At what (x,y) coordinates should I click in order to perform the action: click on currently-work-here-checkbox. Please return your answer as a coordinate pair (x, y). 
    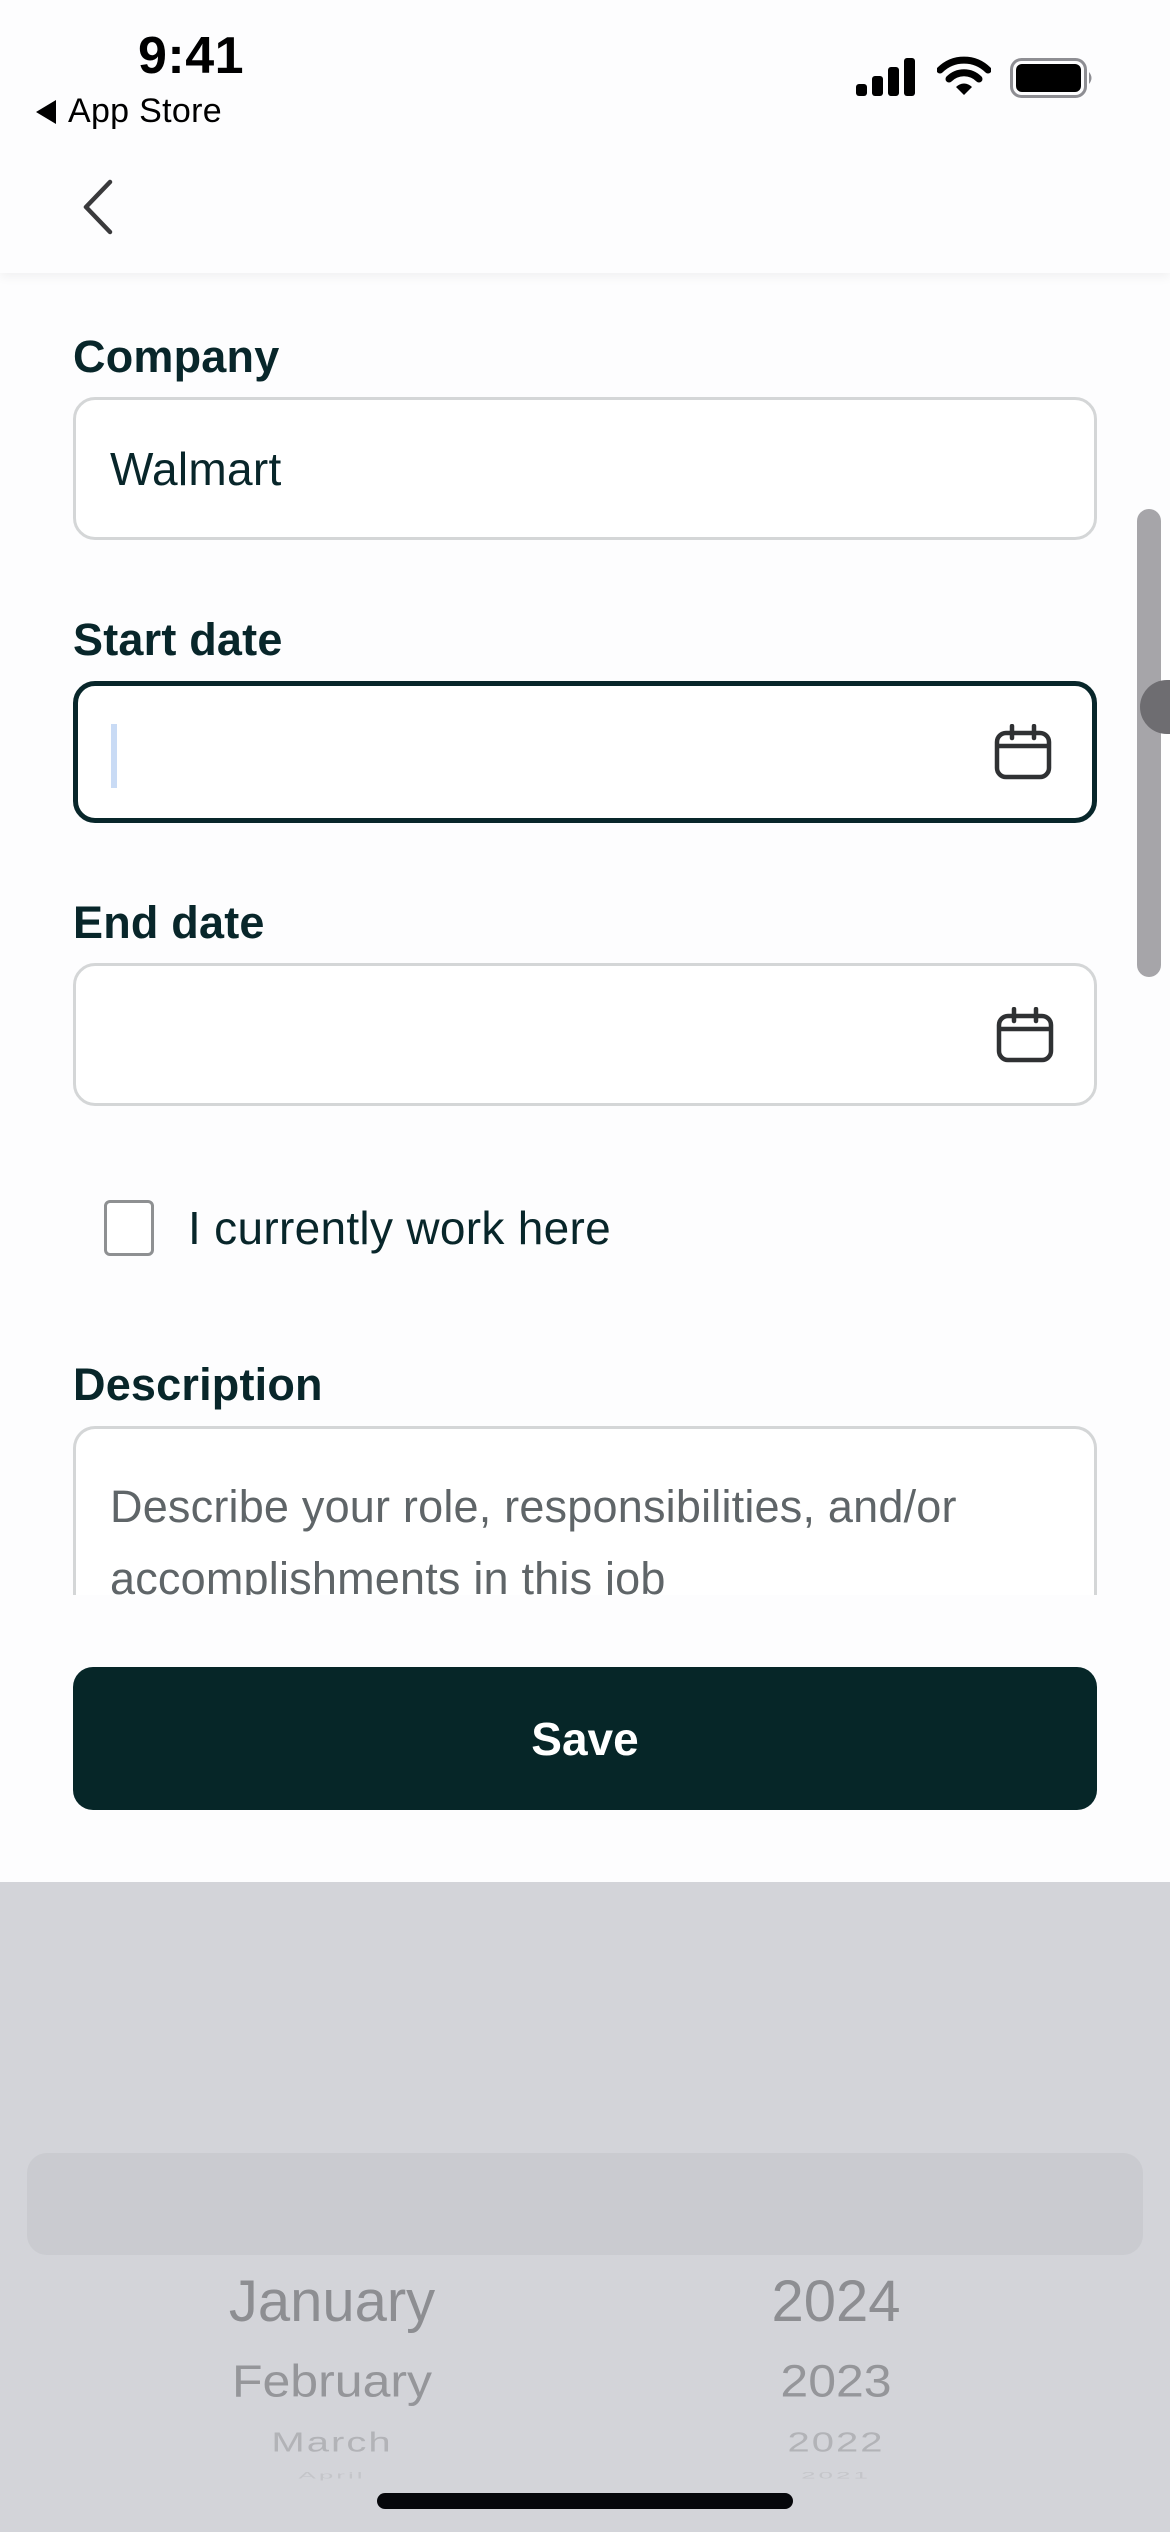
    Looking at the image, I should click on (129, 1228).